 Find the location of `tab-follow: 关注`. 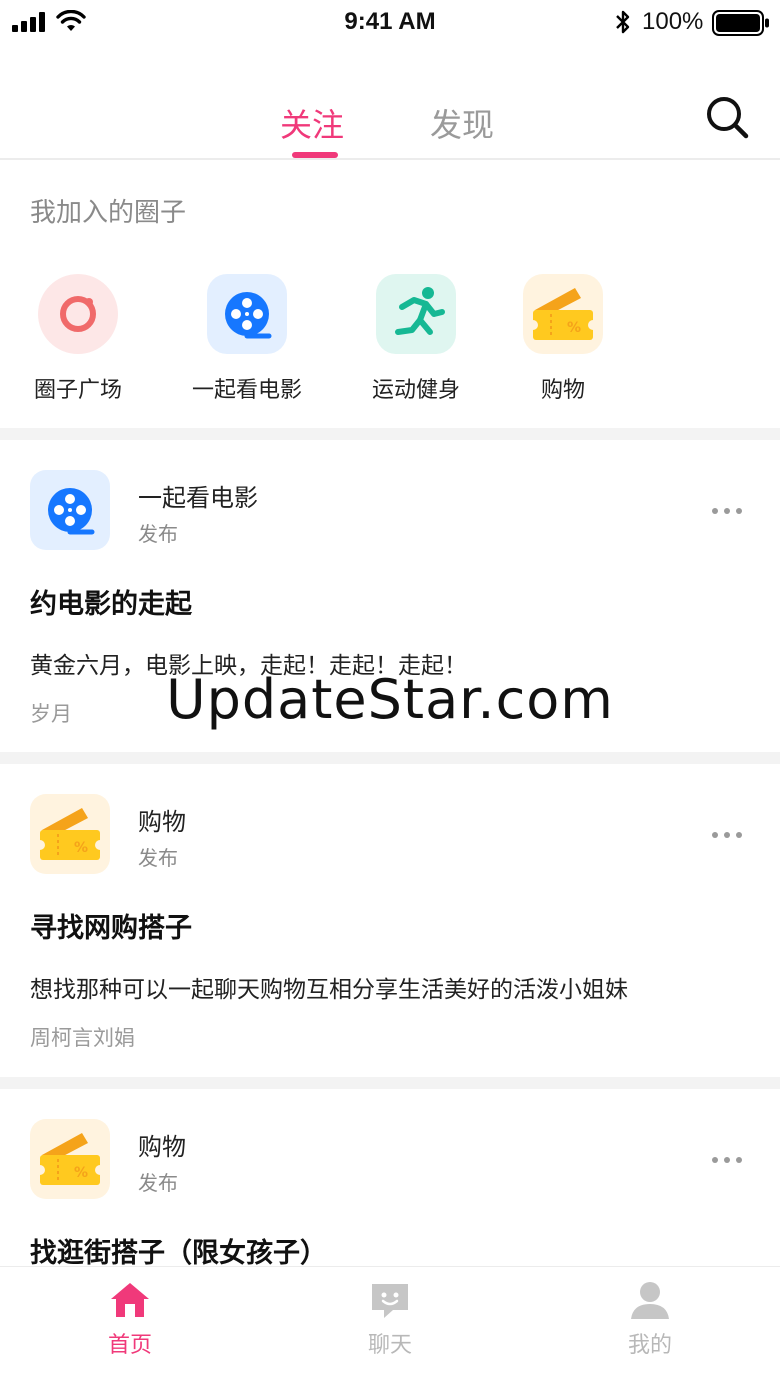

tab-follow: 关注 is located at coordinates (312, 123).